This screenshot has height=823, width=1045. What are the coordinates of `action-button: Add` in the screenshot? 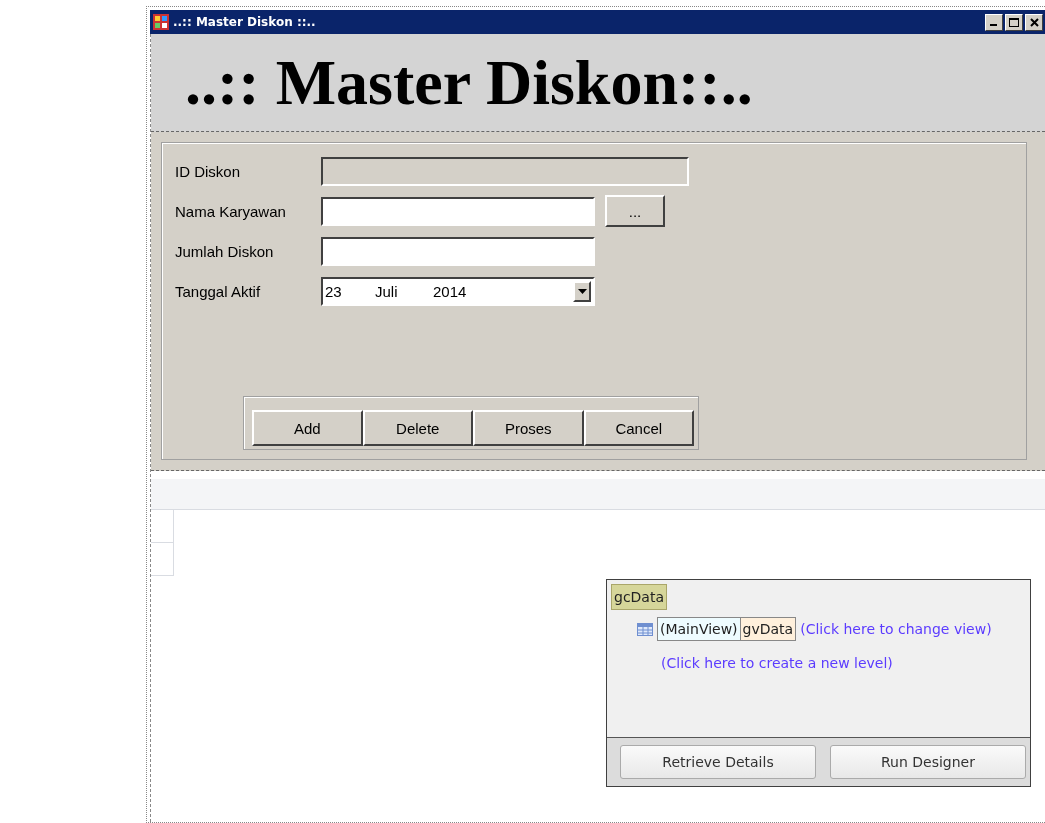 It's located at (307, 428).